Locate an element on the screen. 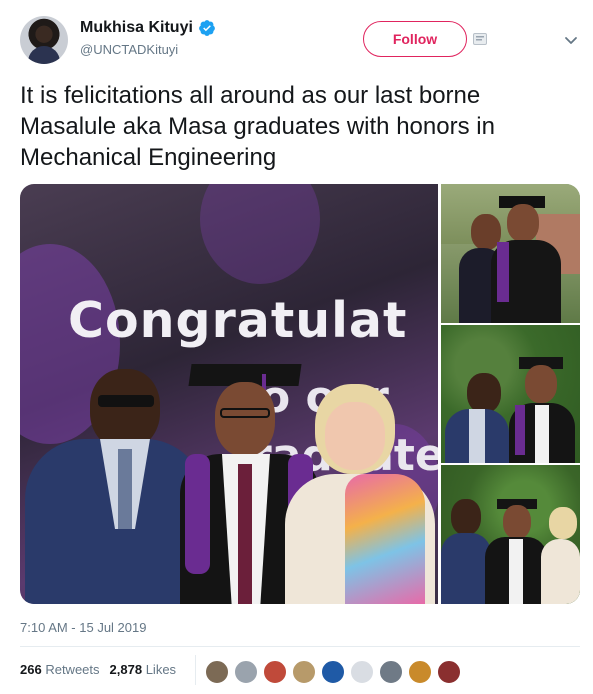  liker-avatars is located at coordinates (335, 672).